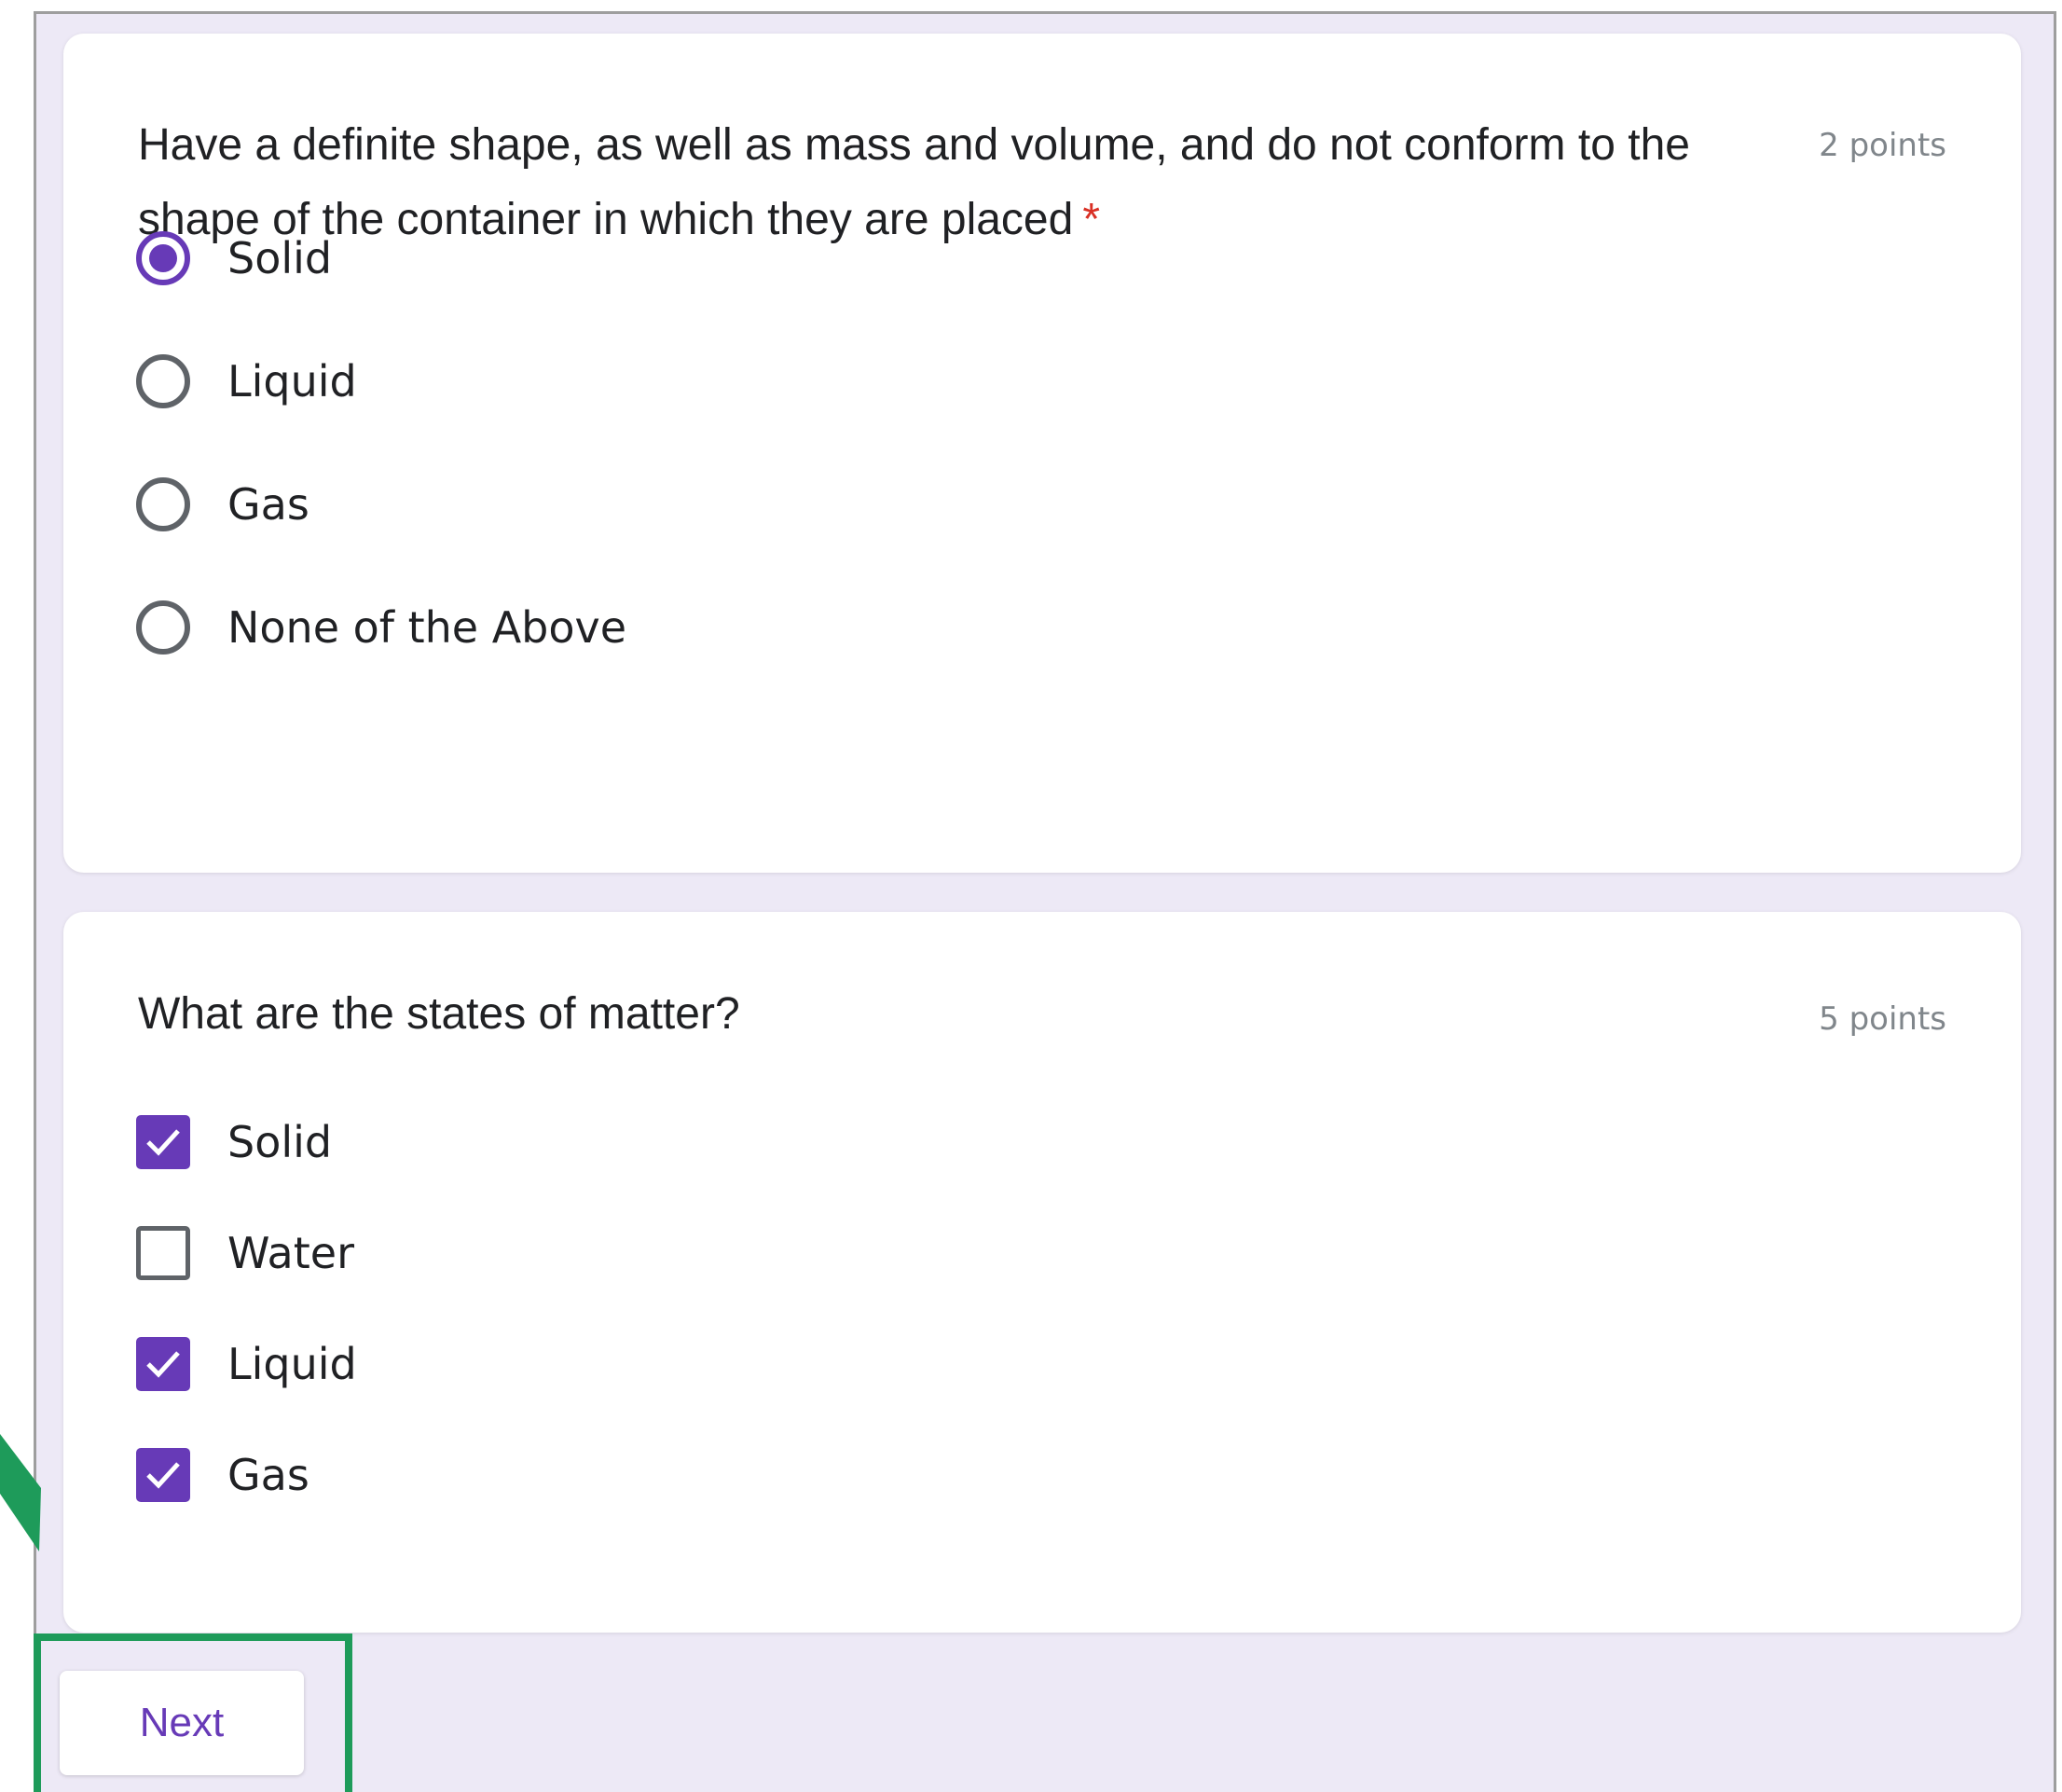 The height and width of the screenshot is (1792, 2062). What do you see at coordinates (291, 1253) in the screenshot?
I see `option-label: Water` at bounding box center [291, 1253].